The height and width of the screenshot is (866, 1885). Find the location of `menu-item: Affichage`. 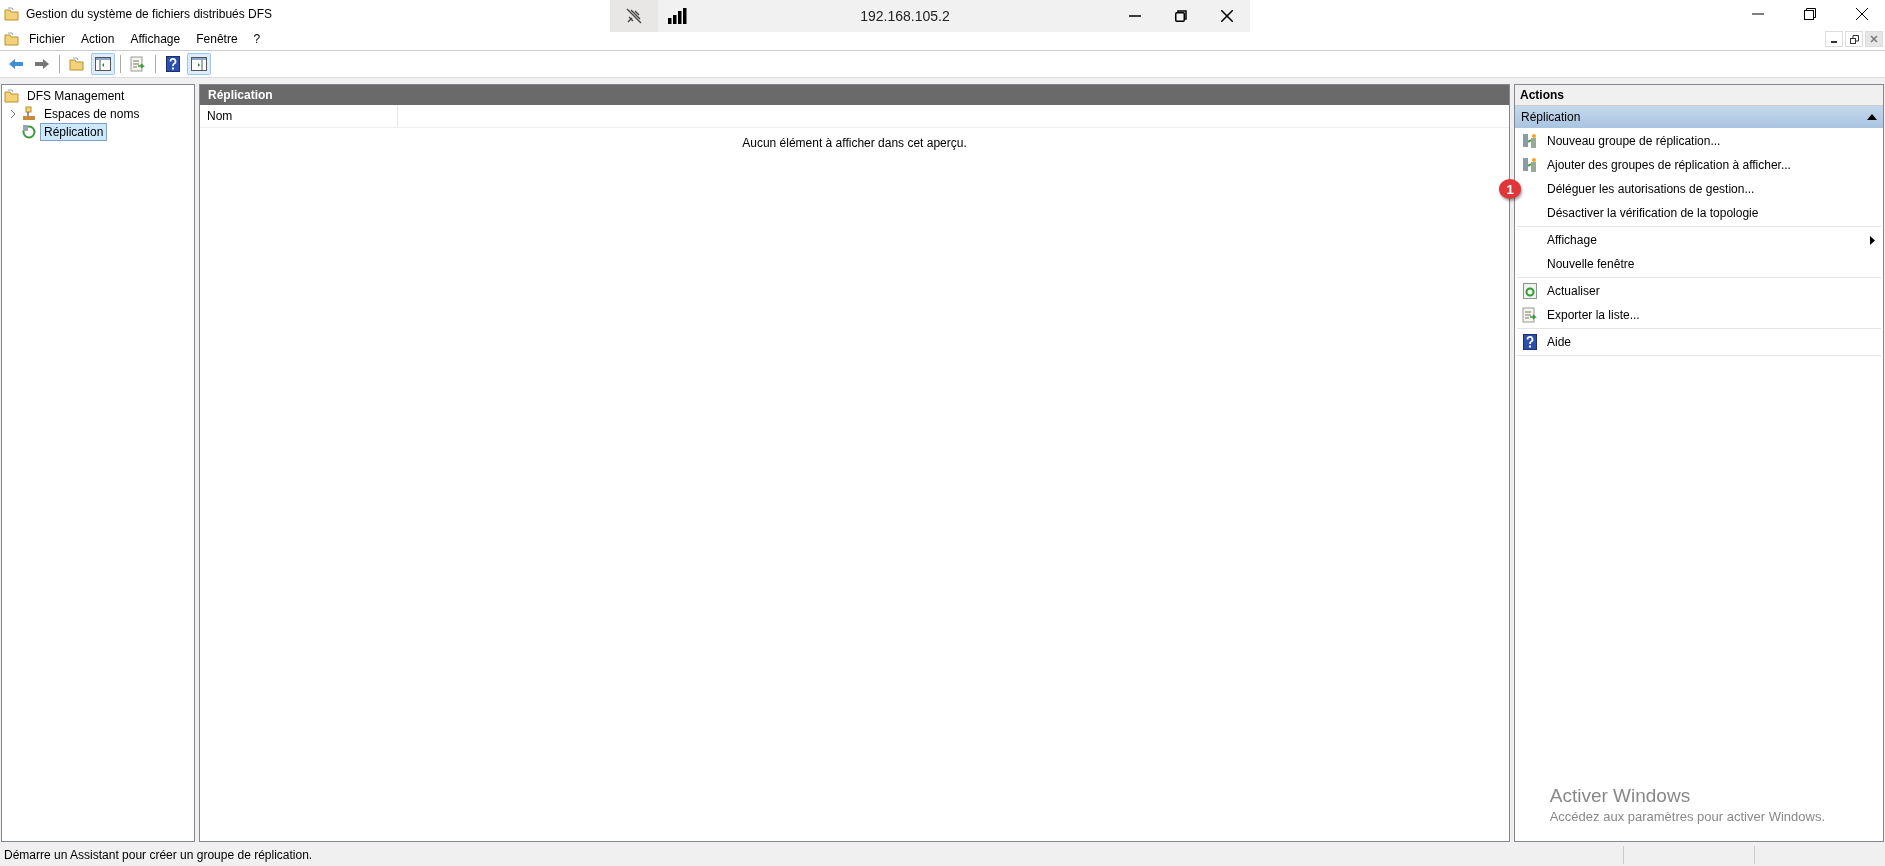

menu-item: Affichage is located at coordinates (155, 39).